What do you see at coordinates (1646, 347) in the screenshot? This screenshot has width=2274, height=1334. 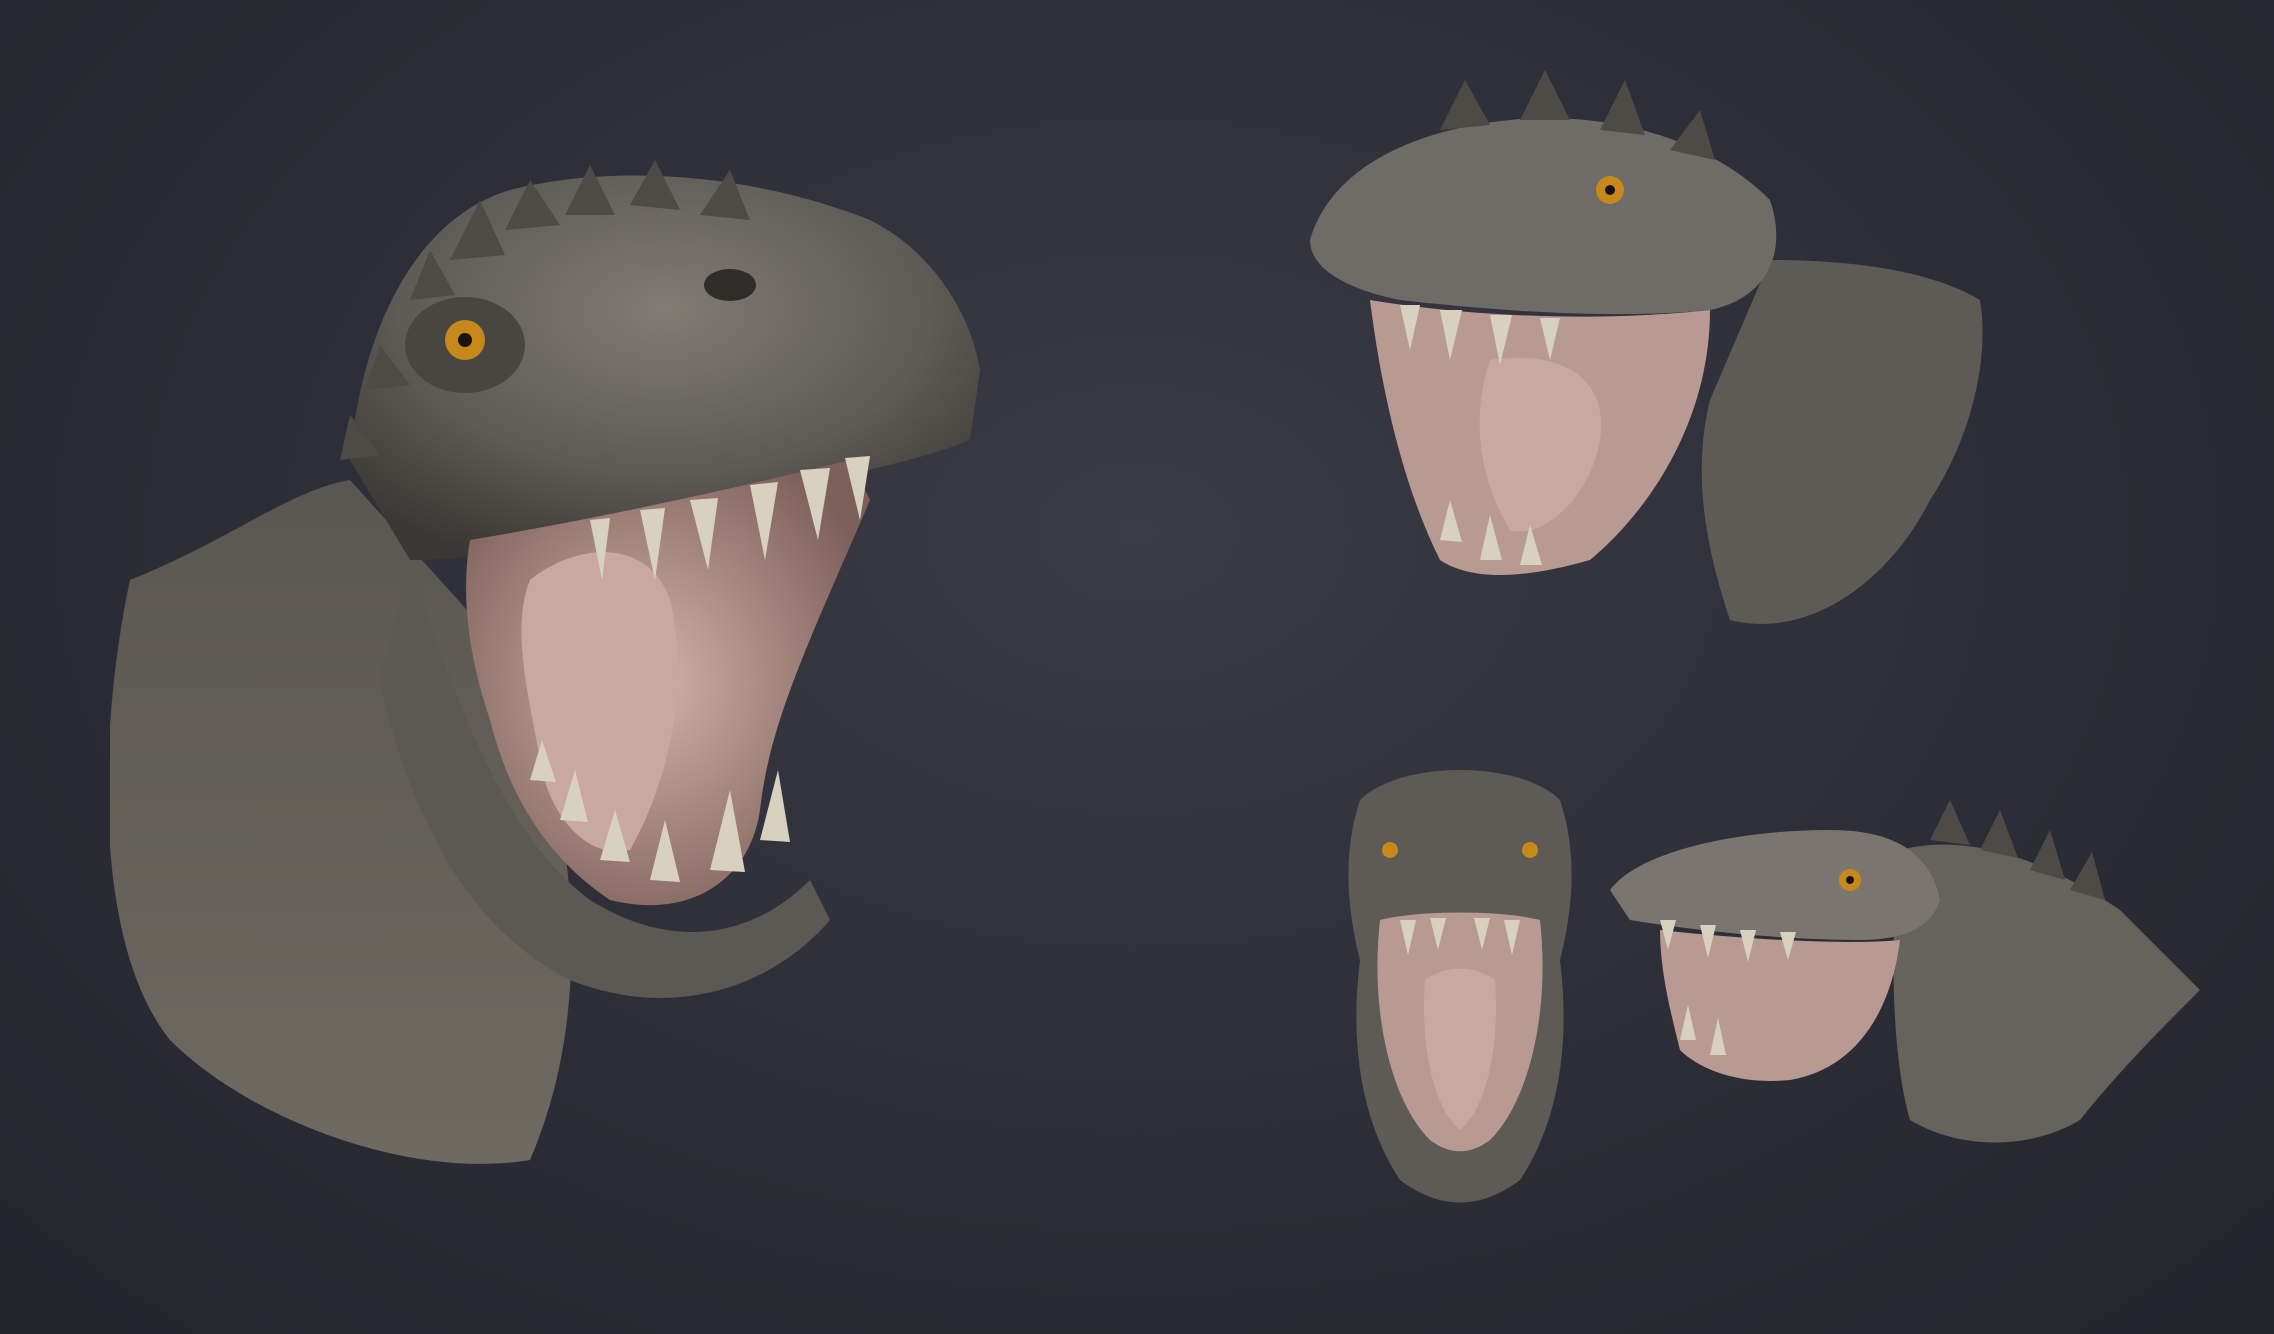 I see `dinosaur-profile-view` at bounding box center [1646, 347].